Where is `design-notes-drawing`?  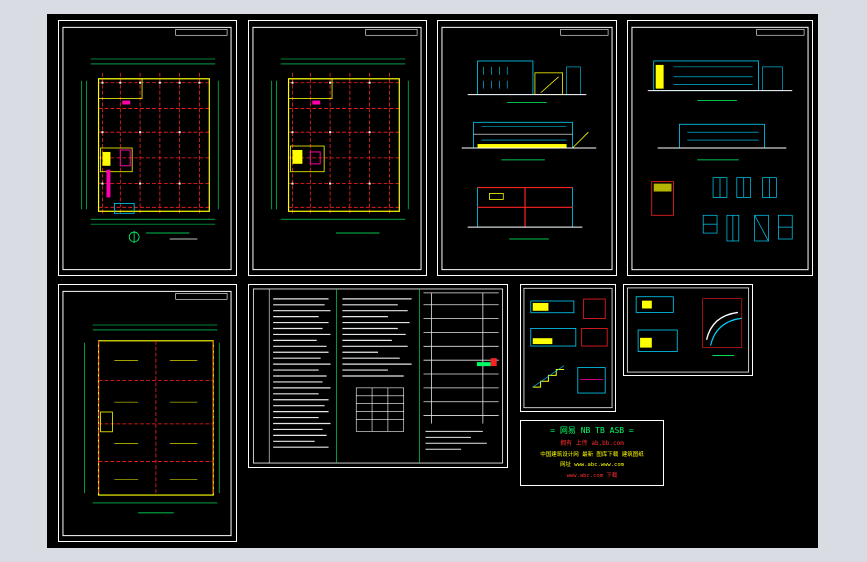 design-notes-drawing is located at coordinates (378, 376).